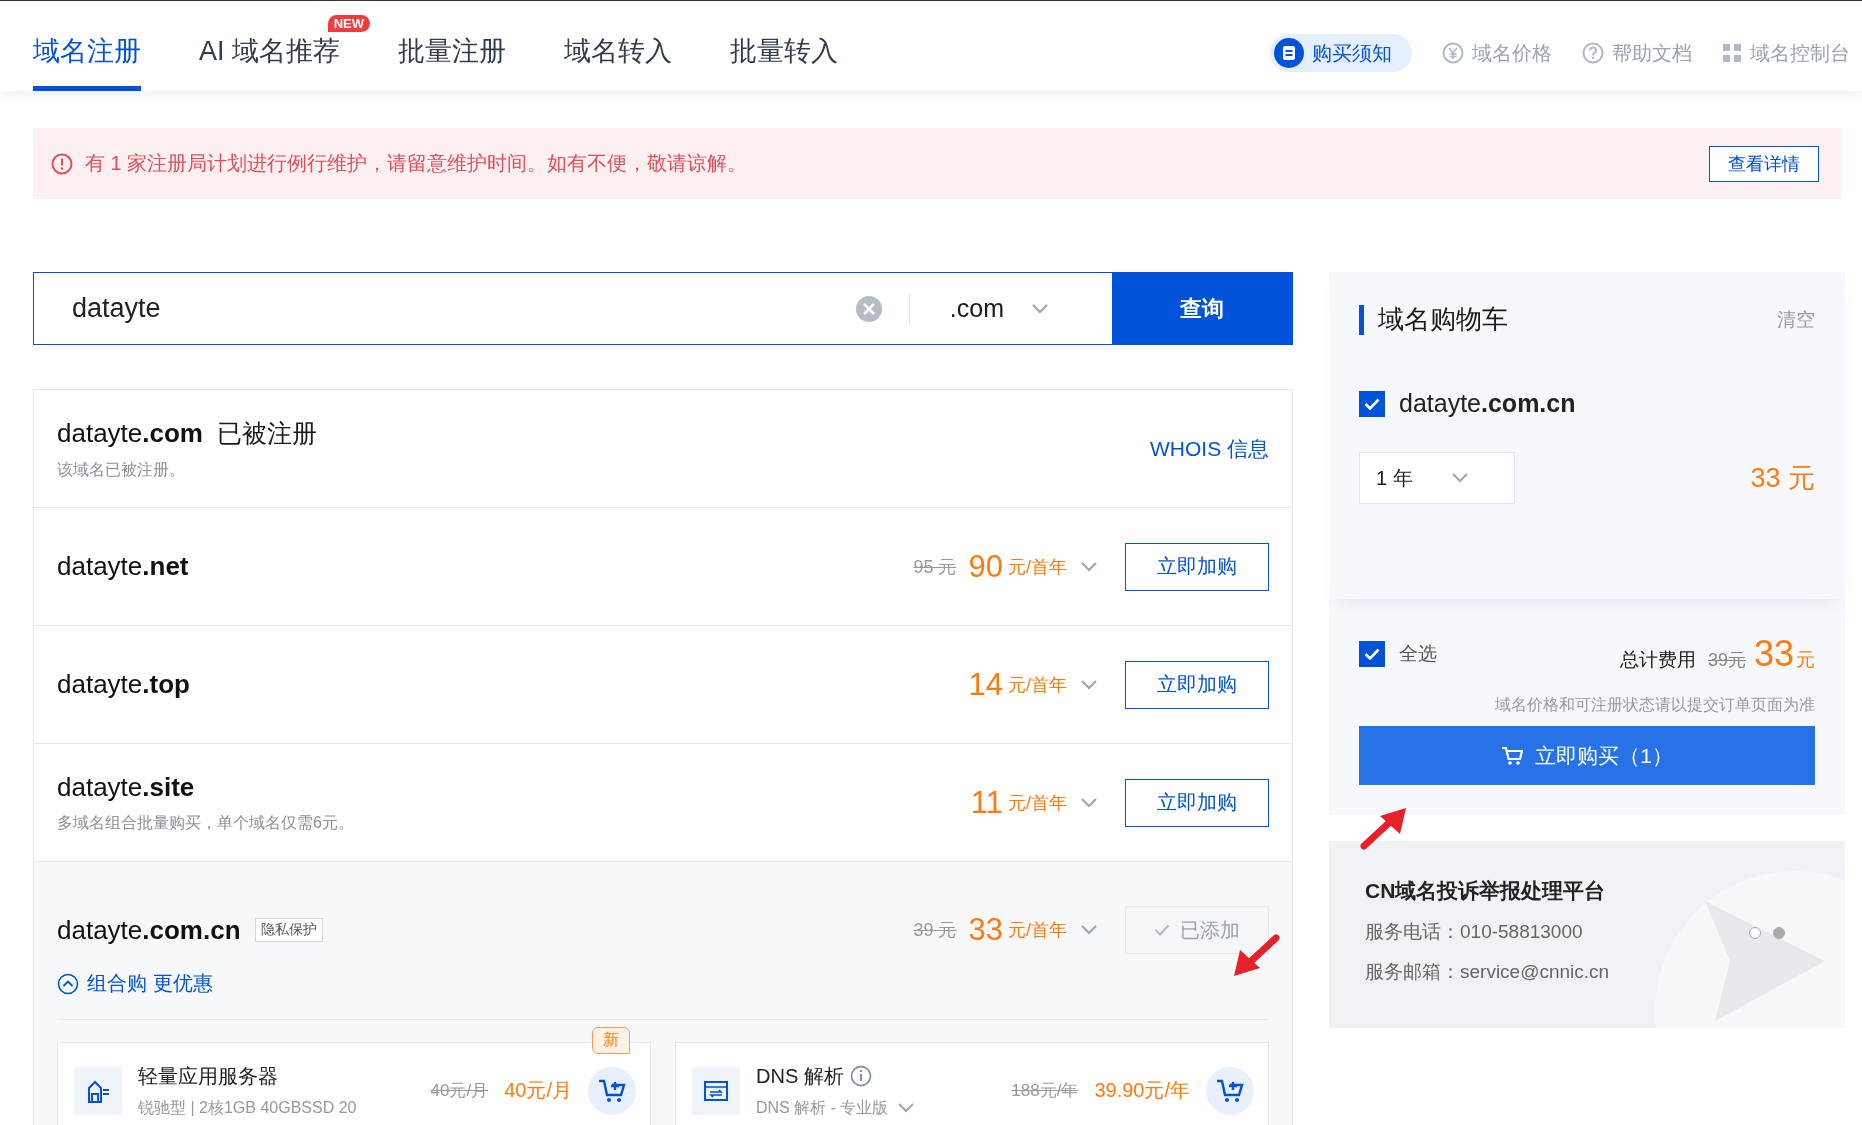  Describe the element at coordinates (1587, 755) in the screenshot. I see `buy-now-button: 立即购买（1）` at that location.